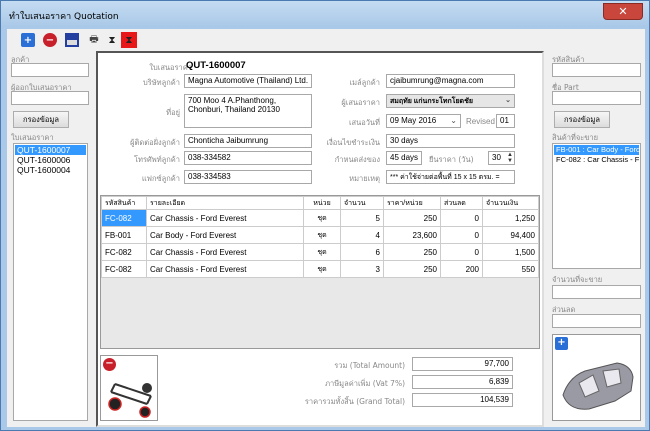 This screenshot has width=650, height=431. I want to click on total-label: รวม (Total Amount), so click(369, 365).